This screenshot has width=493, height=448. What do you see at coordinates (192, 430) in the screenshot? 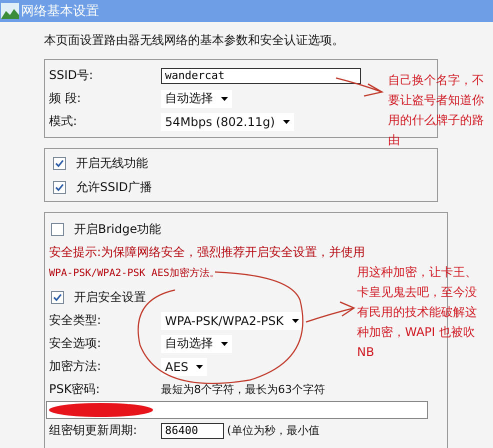
I see `group-key-input: 86400` at bounding box center [192, 430].